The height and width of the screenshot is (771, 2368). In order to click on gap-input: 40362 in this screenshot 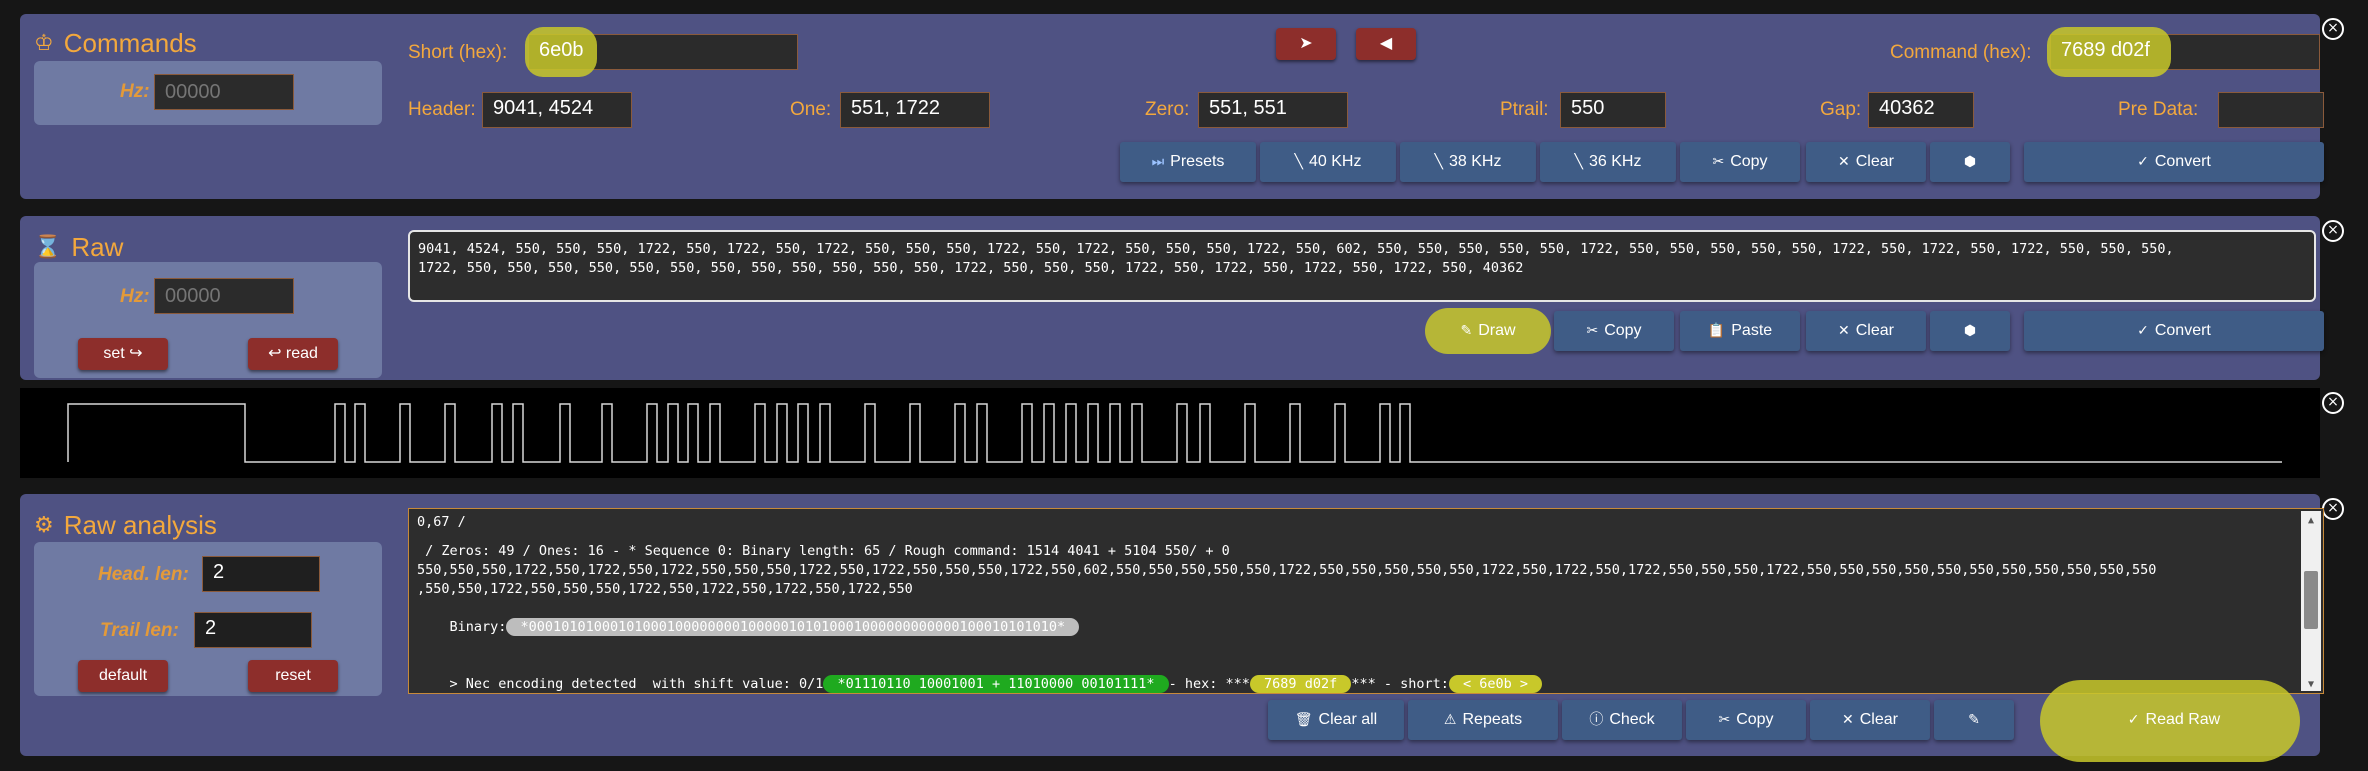, I will do `click(1921, 110)`.